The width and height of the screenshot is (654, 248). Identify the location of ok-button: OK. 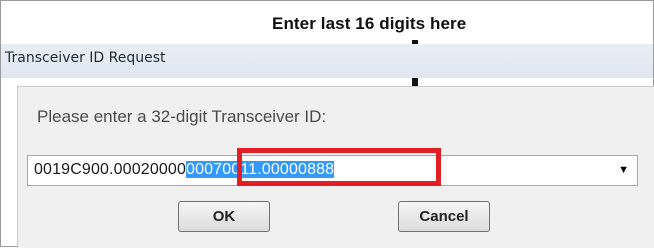
(224, 216).